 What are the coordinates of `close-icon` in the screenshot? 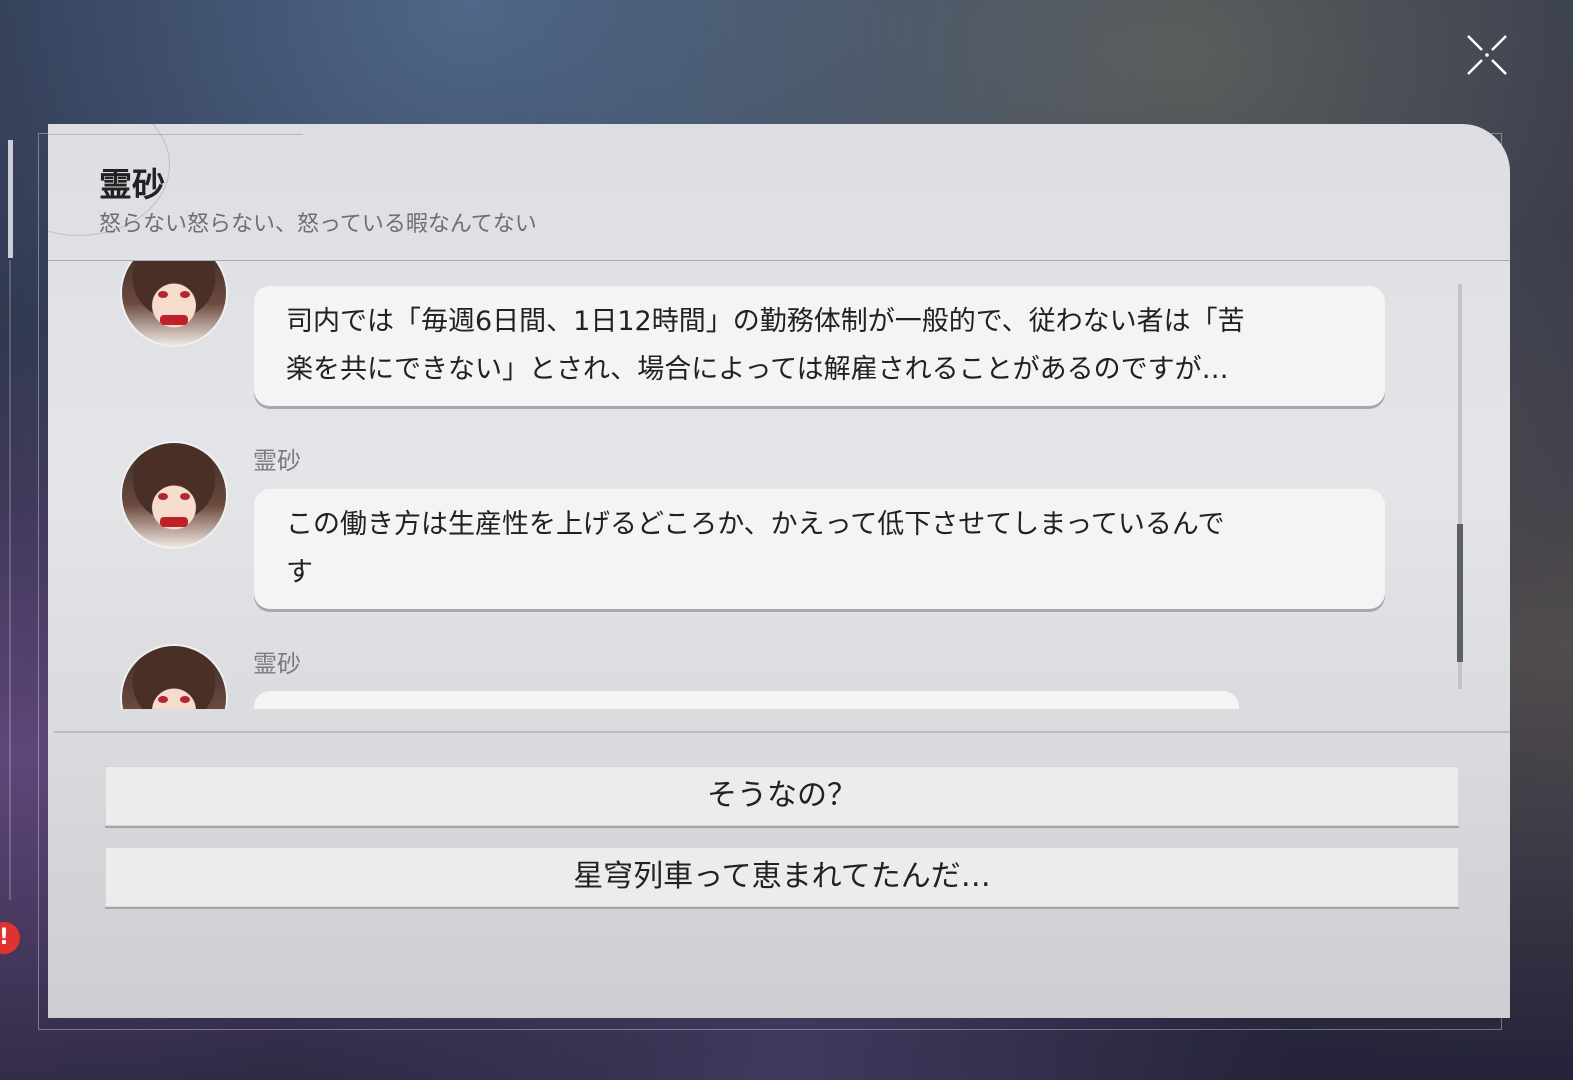 It's located at (1487, 55).